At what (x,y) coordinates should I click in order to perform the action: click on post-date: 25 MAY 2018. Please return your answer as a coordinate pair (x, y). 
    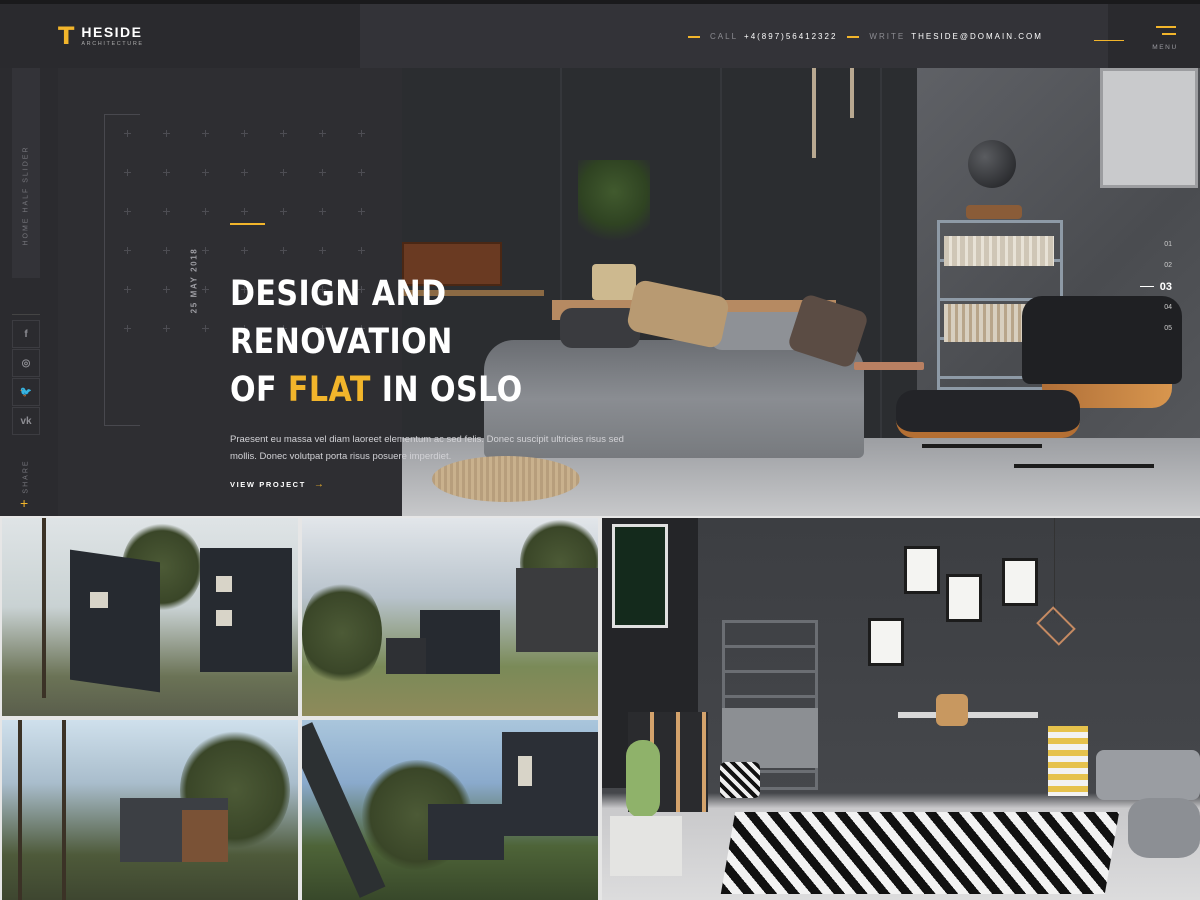
    Looking at the image, I should click on (194, 280).